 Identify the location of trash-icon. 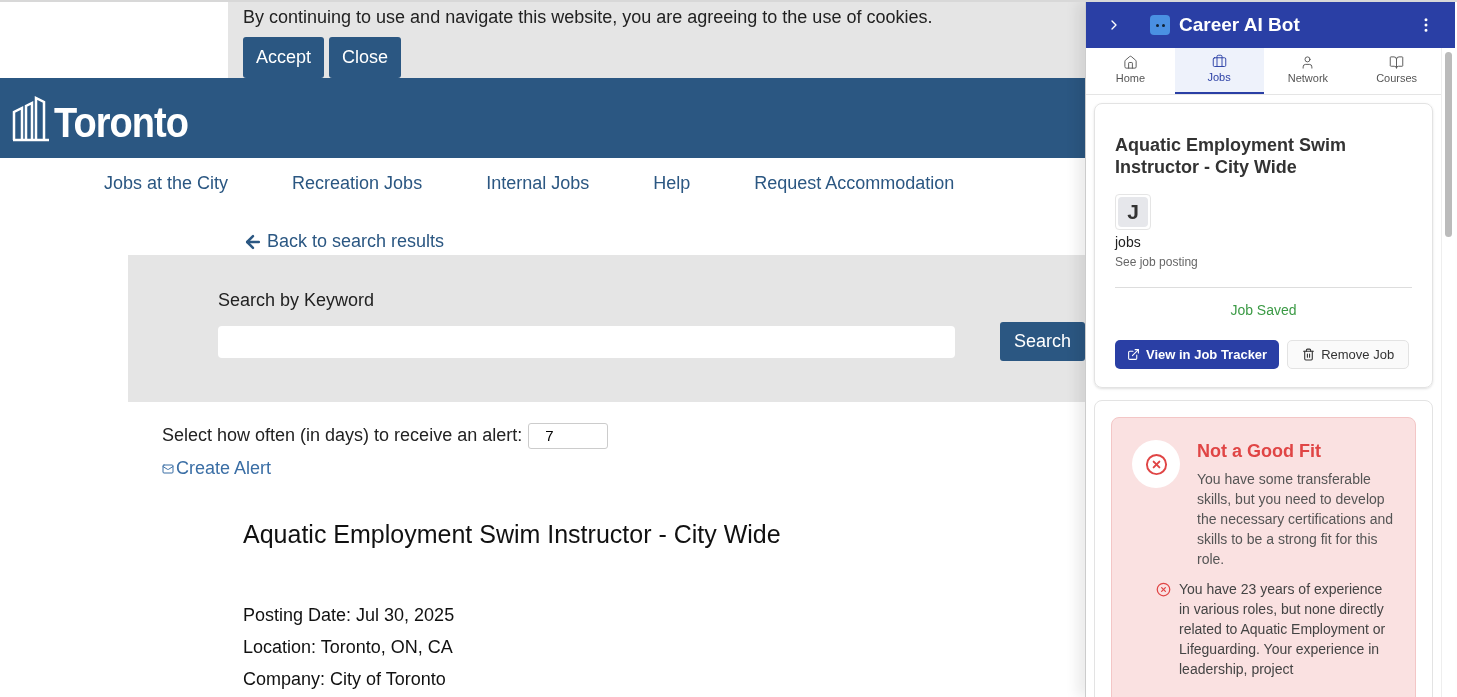
(1309, 354).